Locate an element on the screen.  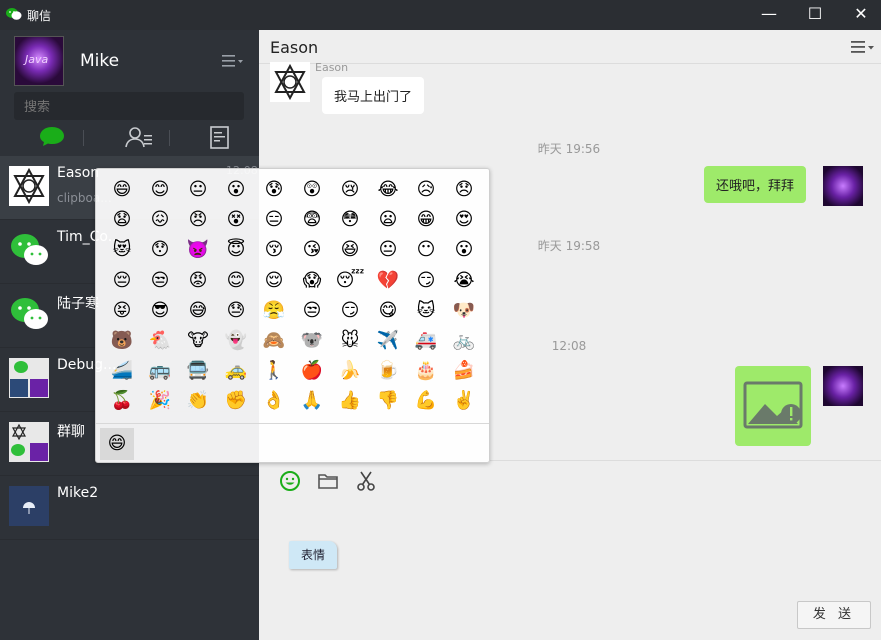
emoji-item: 😧 is located at coordinates (122, 220).